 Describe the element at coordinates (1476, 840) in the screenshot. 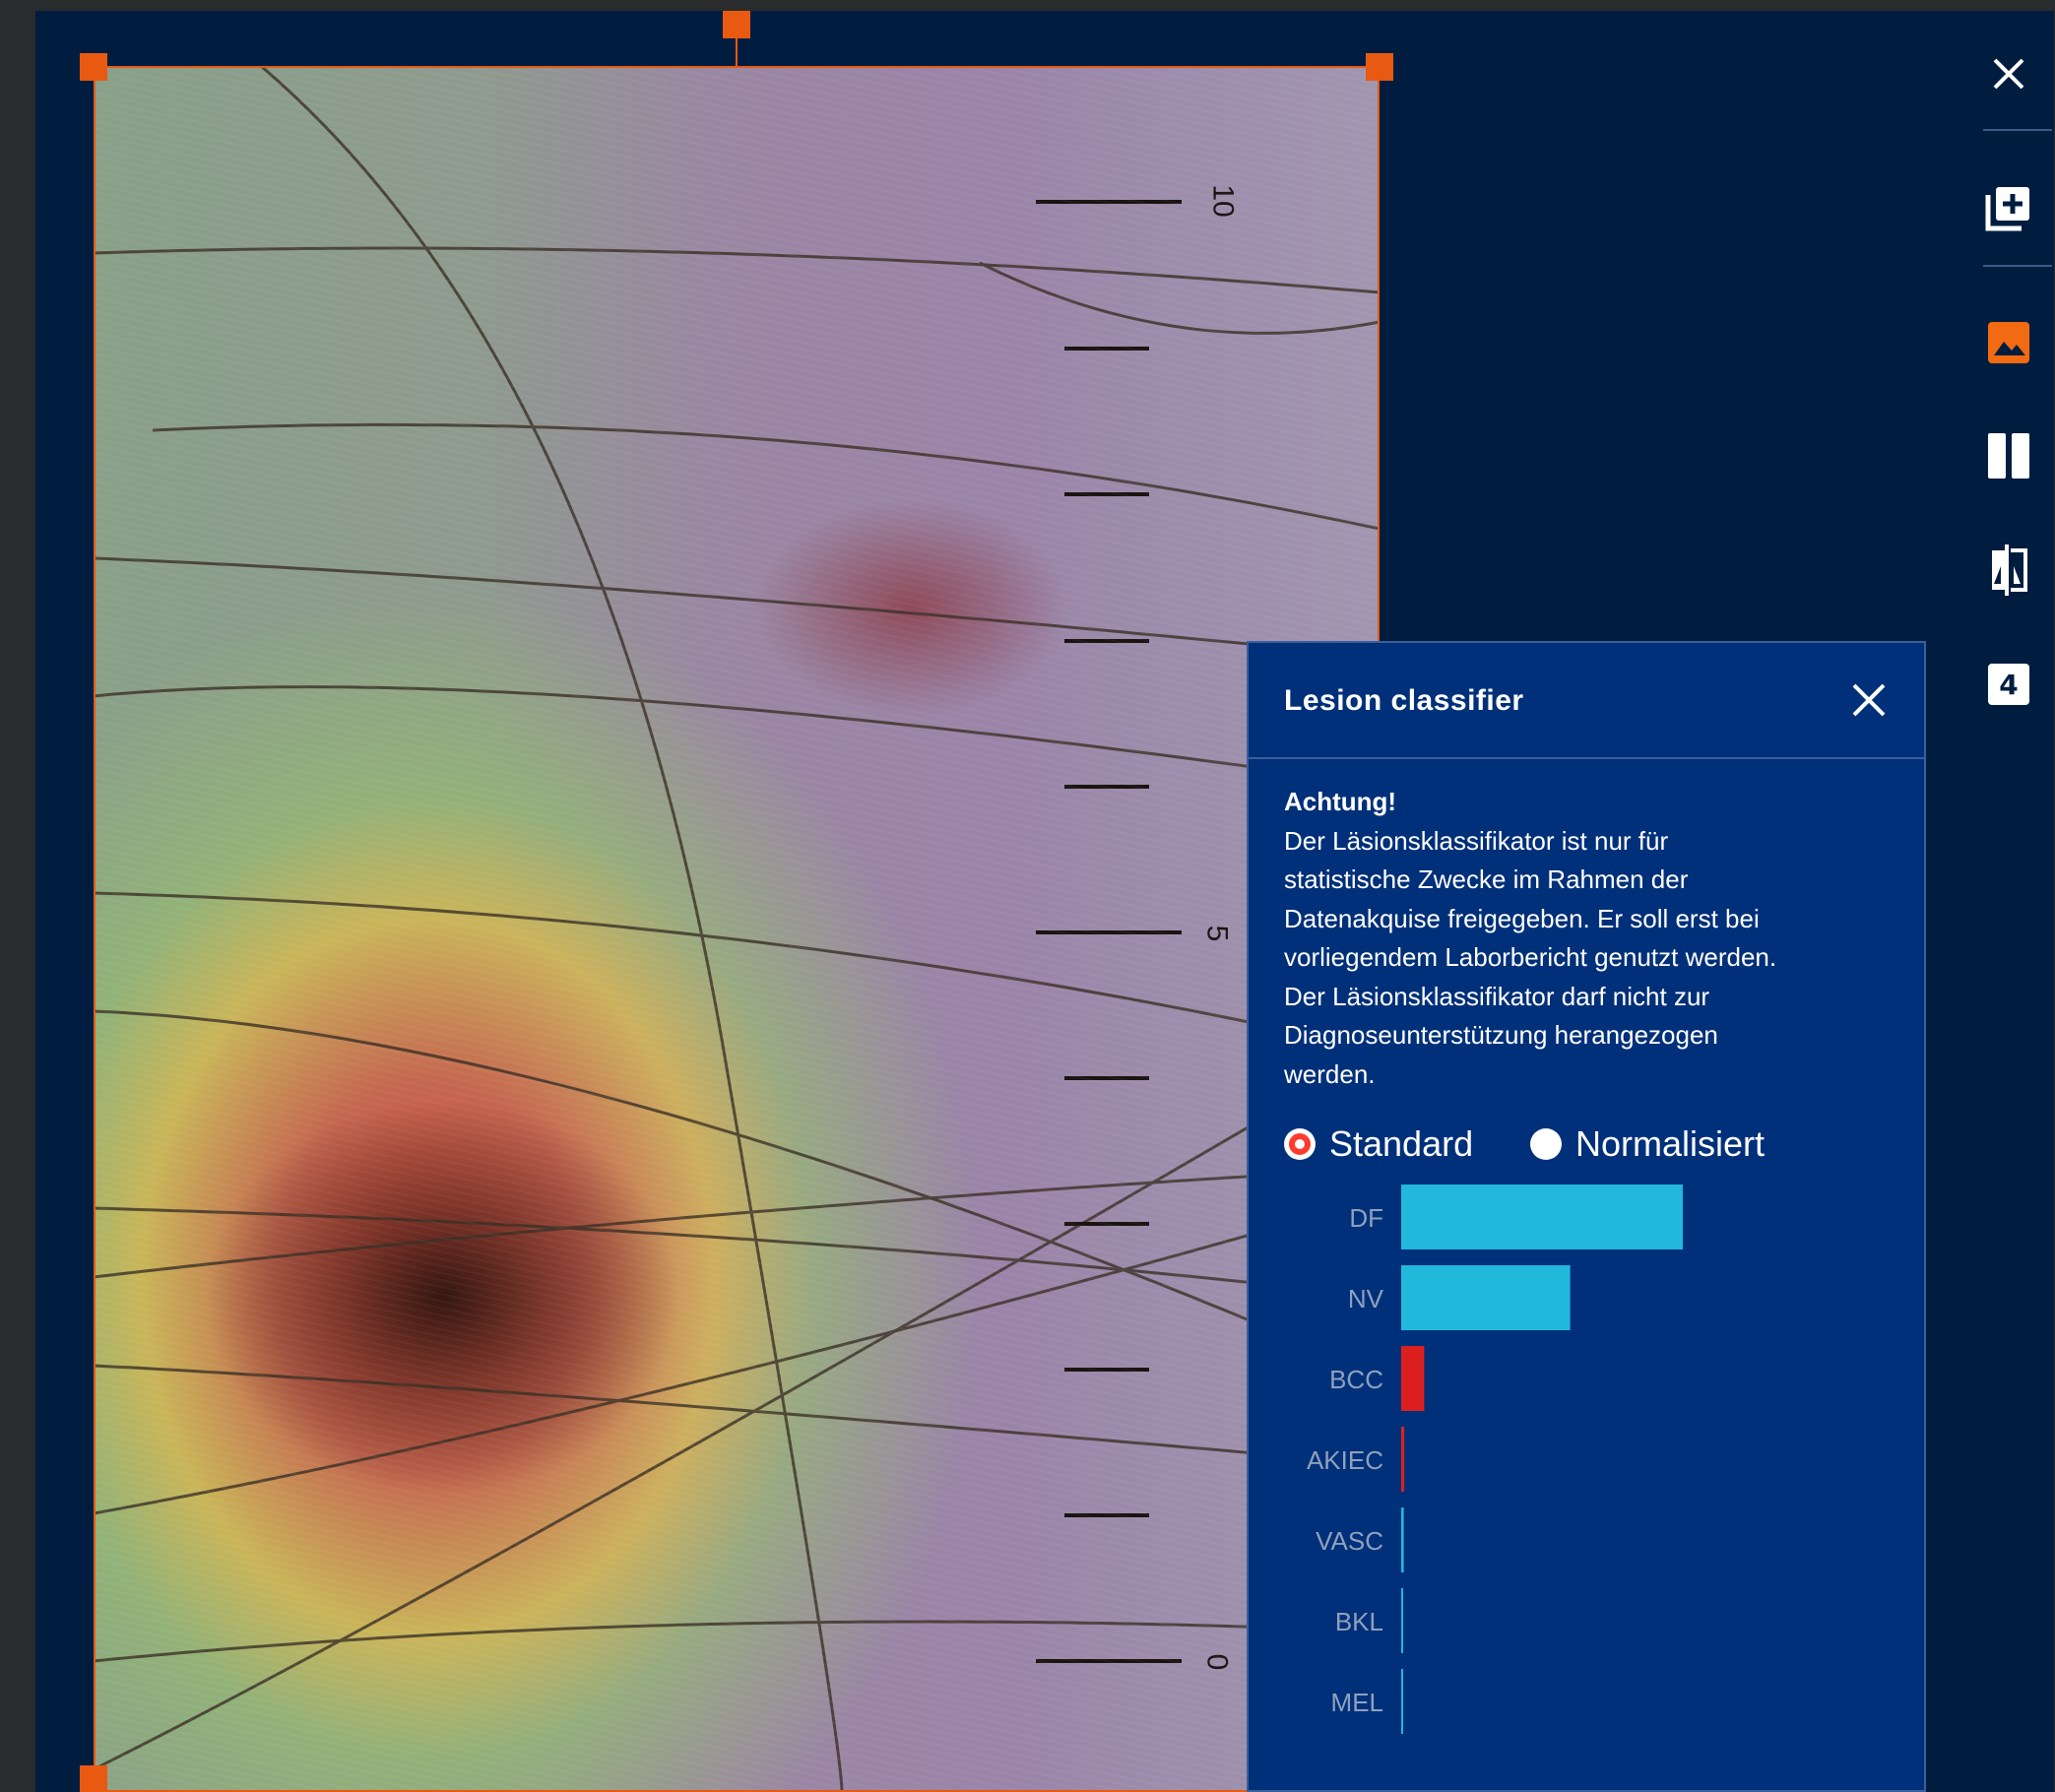

I see `warning-line: Der Läsionsklassifikator ist nur für` at that location.